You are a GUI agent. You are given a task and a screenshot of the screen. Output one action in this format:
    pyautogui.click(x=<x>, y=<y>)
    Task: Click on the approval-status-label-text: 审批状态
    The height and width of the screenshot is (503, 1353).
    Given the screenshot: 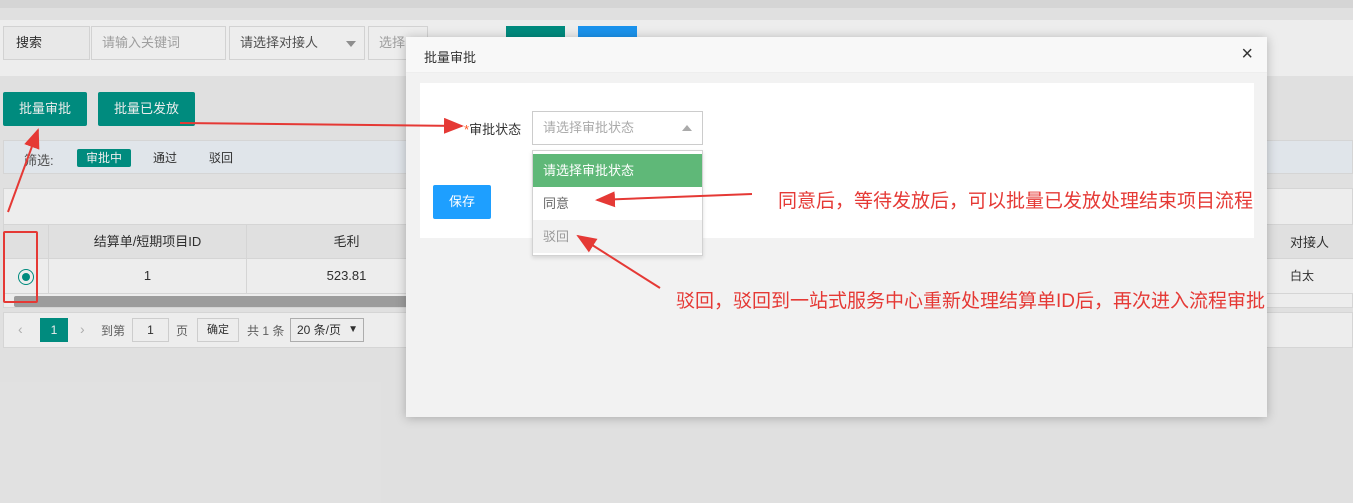 What is the action you would take?
    pyautogui.click(x=495, y=129)
    